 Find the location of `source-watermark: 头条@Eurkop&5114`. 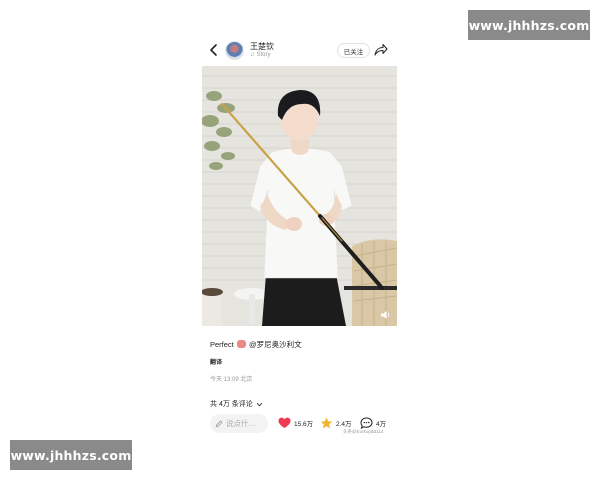

source-watermark: 头条@Eurkop&5114 is located at coordinates (363, 431).